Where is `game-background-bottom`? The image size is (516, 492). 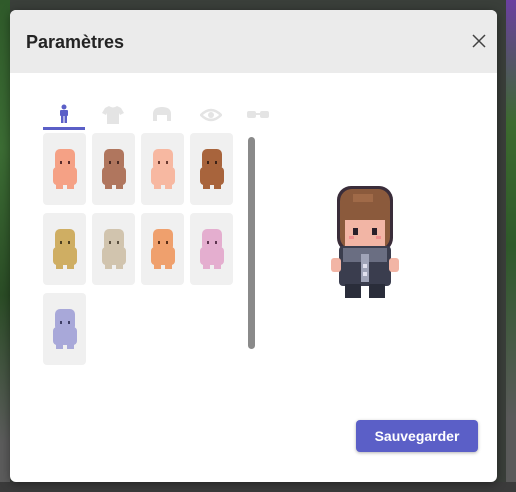
game-background-bottom is located at coordinates (258, 487).